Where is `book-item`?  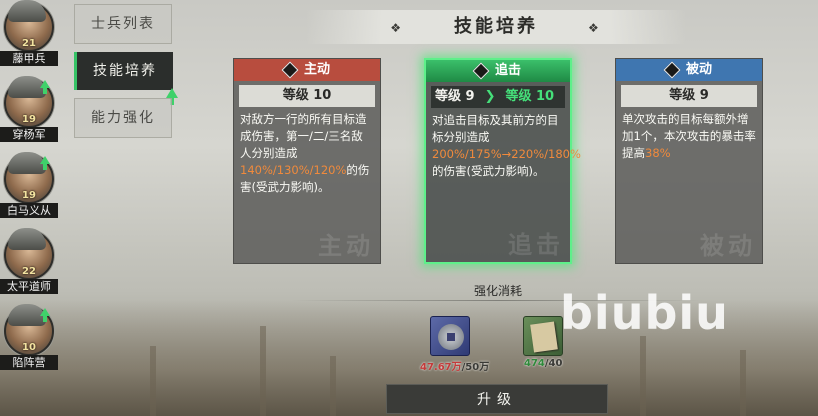
book-item is located at coordinates (543, 336).